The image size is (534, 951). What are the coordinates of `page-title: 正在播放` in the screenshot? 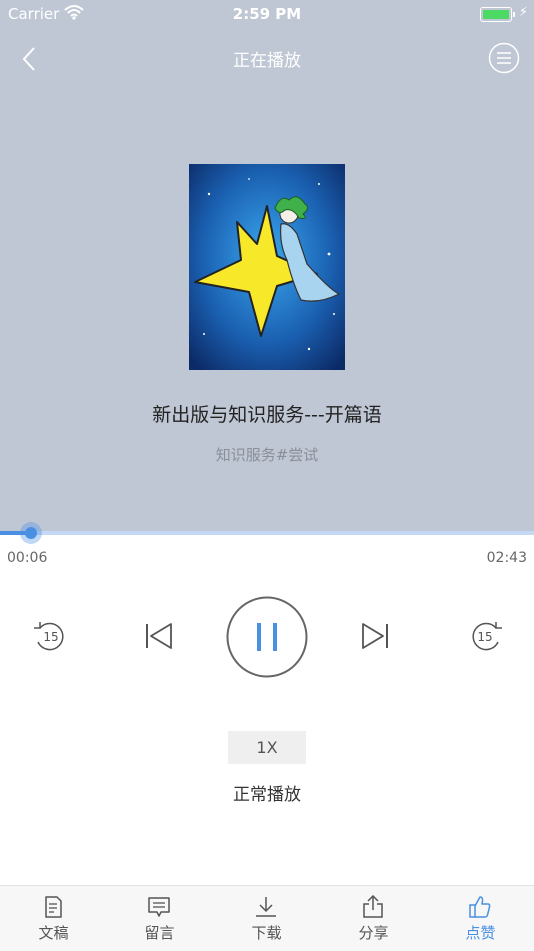 It's located at (267, 61).